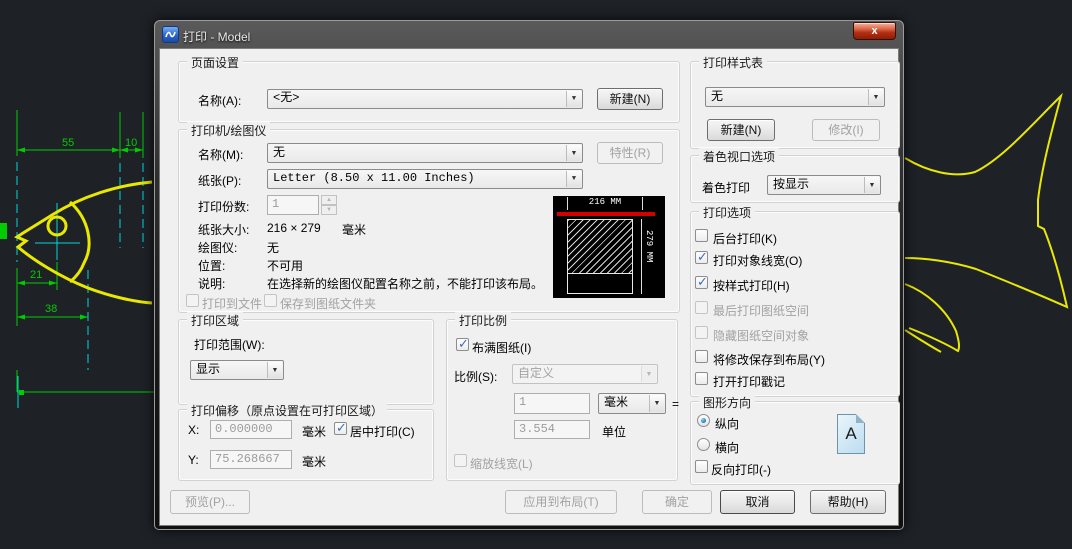 This screenshot has height=549, width=1072. Describe the element at coordinates (212, 284) in the screenshot. I see `description-label: 说明:` at that location.